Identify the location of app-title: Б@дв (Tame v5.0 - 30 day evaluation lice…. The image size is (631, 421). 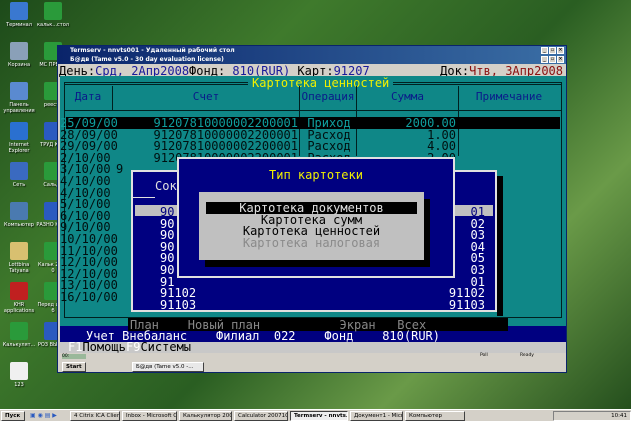
(147, 59).